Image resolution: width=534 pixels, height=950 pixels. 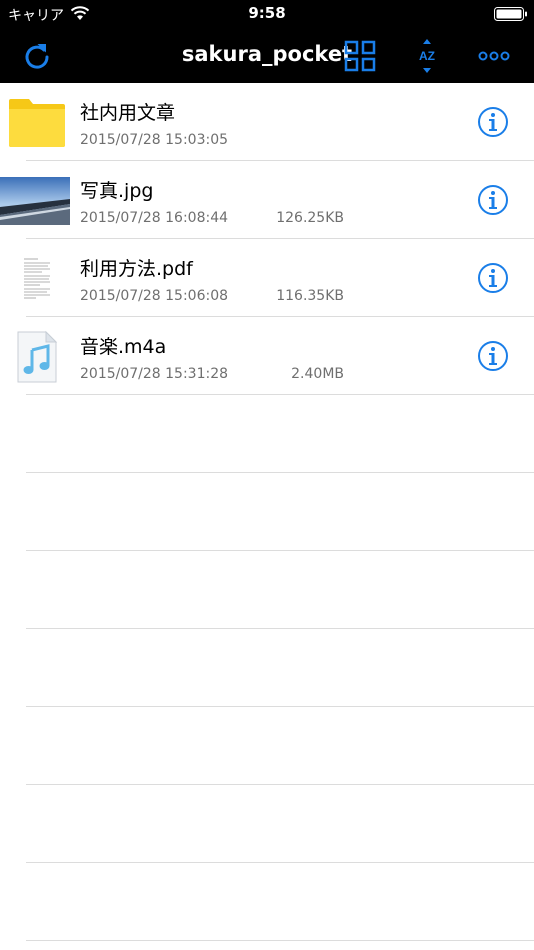 I want to click on status-time: 9:58, so click(x=267, y=13).